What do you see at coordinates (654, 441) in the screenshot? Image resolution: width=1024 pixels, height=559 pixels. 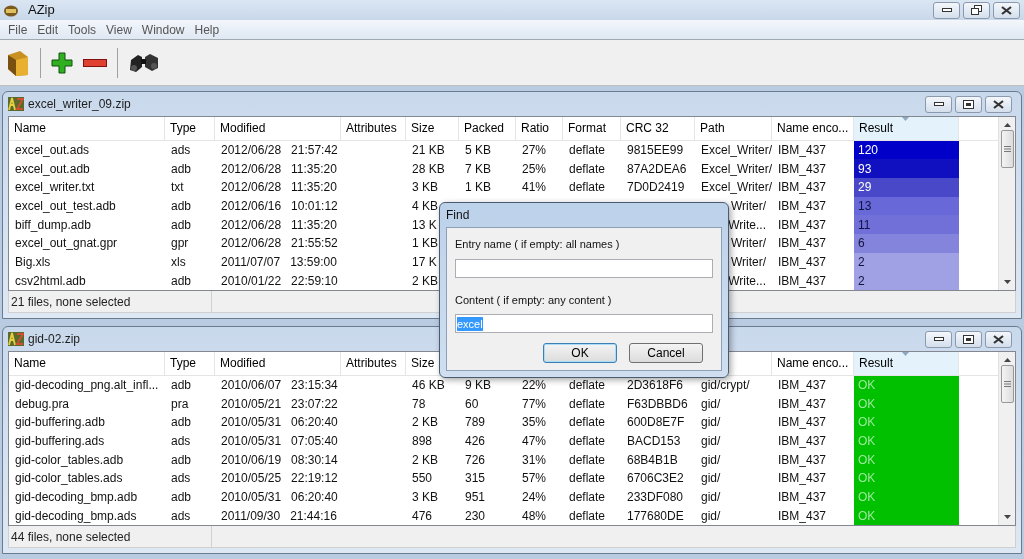 I see `table-cell-text: BACD153` at bounding box center [654, 441].